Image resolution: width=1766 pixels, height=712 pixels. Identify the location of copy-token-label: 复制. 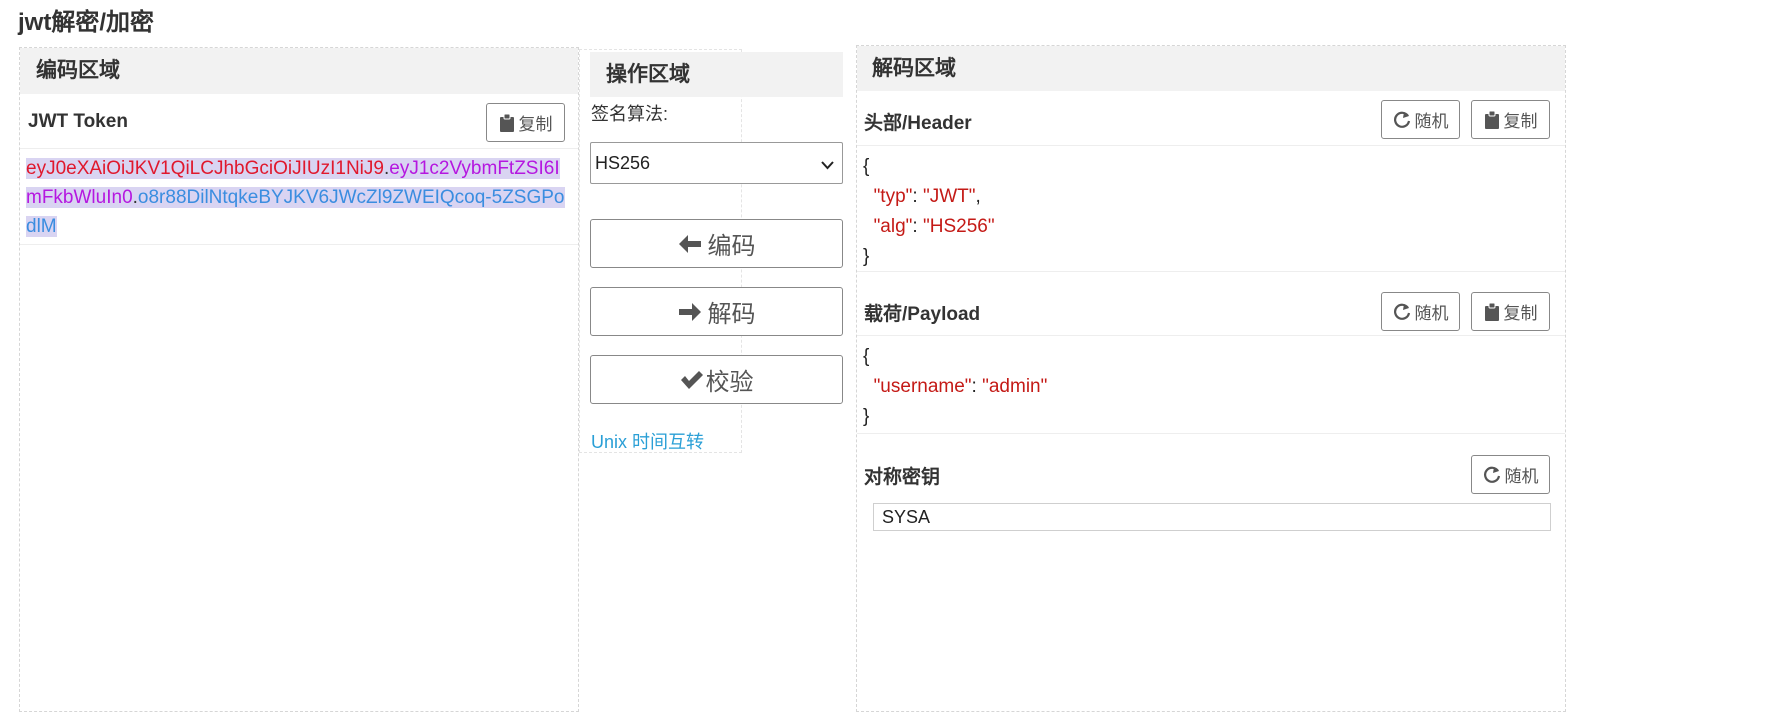
(535, 124).